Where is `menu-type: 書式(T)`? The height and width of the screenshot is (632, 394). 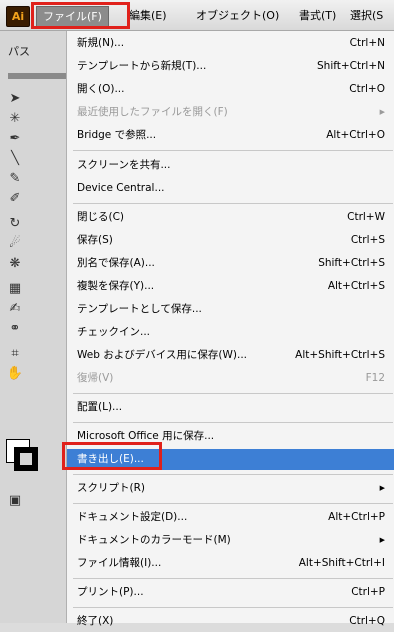 menu-type: 書式(T) is located at coordinates (317, 15).